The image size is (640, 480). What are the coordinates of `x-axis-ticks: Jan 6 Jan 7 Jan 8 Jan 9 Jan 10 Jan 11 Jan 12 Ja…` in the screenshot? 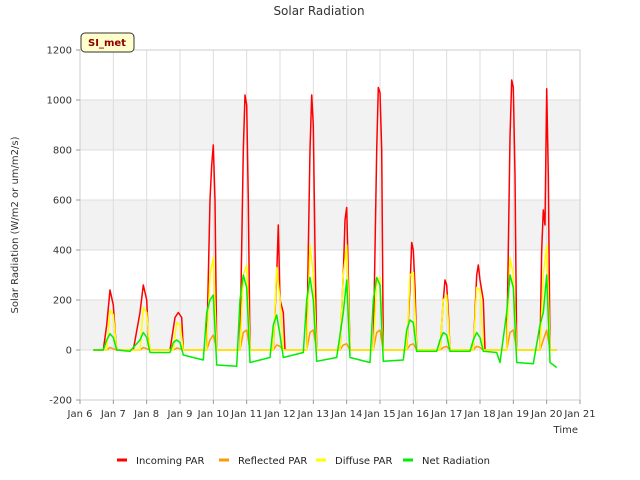 It's located at (331, 410).